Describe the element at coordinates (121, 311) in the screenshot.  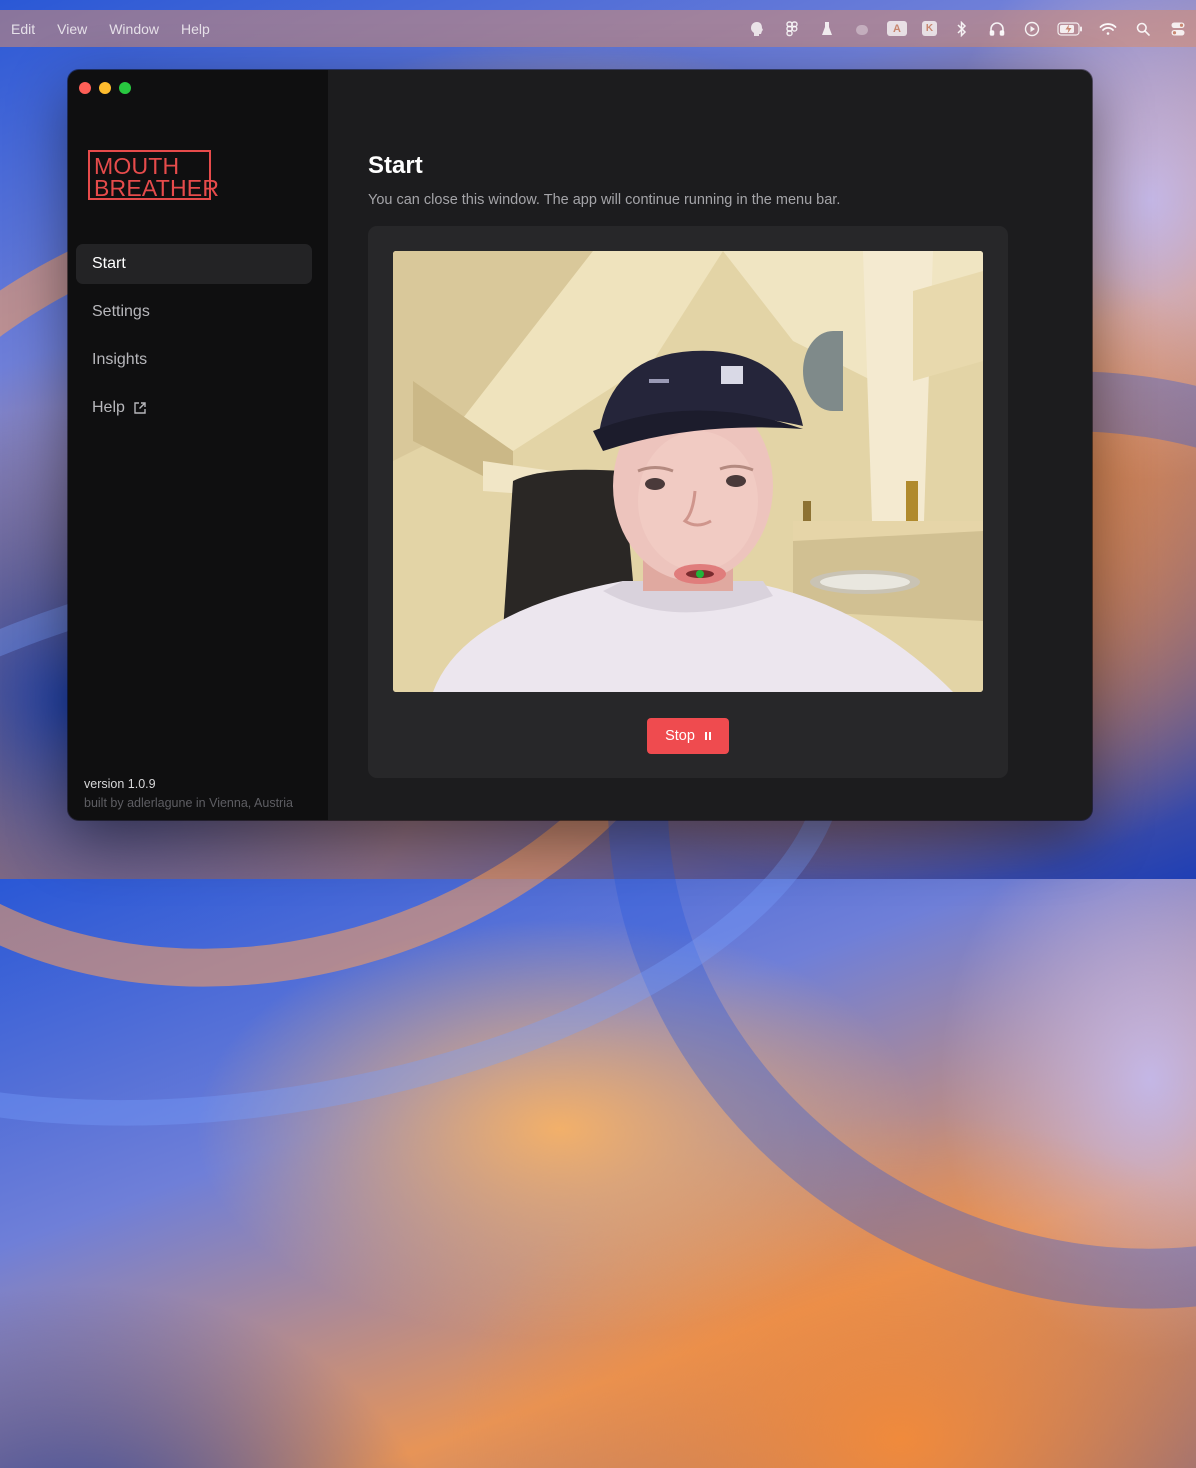
I see `sidebar-item-label: Settings` at that location.